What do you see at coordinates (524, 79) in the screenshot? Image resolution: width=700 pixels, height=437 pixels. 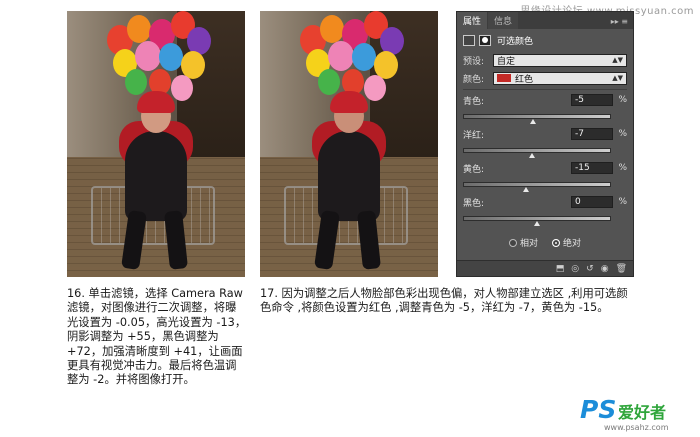 I see `colors-value: 红色` at bounding box center [524, 79].